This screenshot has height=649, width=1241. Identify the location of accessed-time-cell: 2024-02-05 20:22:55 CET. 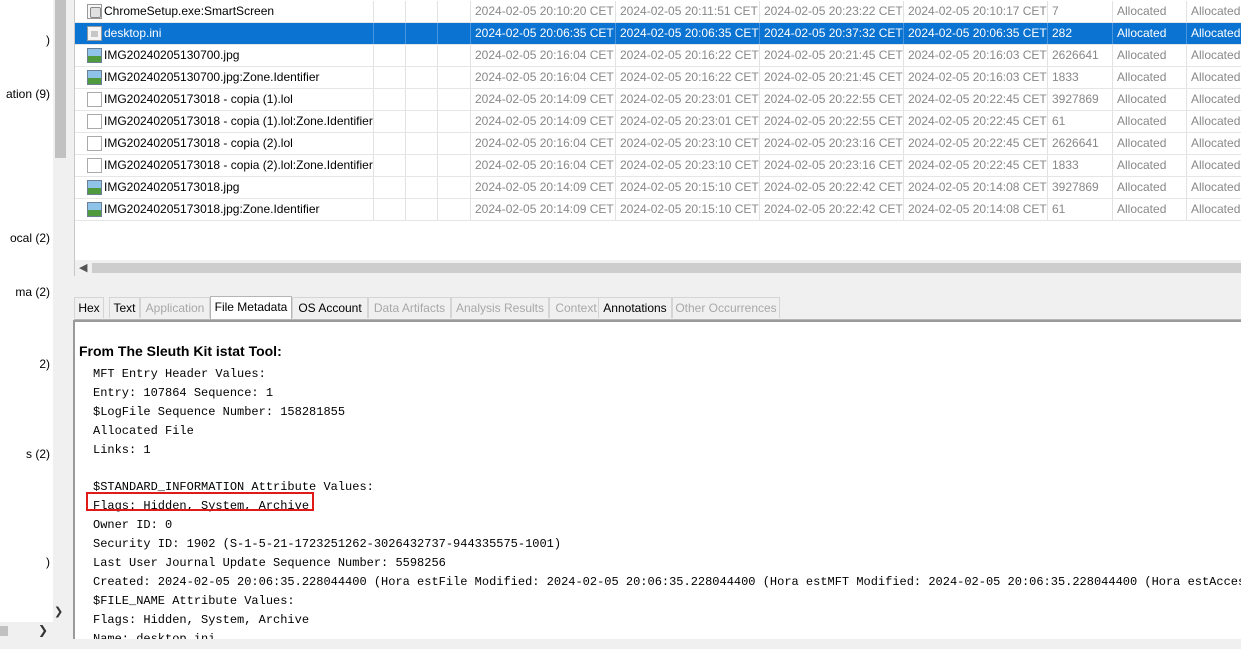
(832, 99).